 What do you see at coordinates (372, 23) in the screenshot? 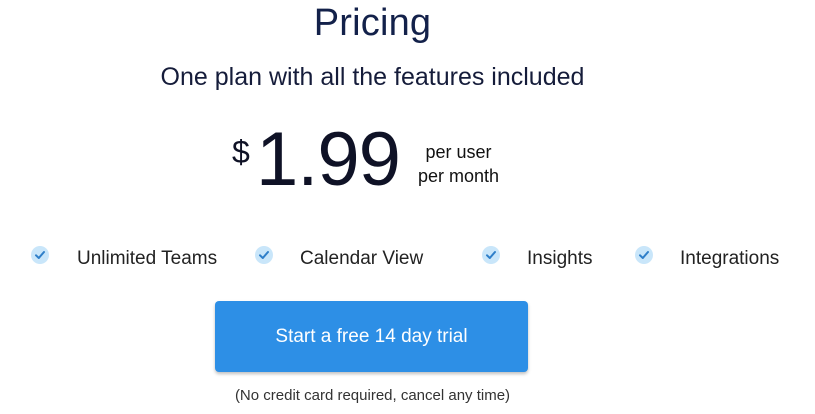
I see `page-title: Pricing` at bounding box center [372, 23].